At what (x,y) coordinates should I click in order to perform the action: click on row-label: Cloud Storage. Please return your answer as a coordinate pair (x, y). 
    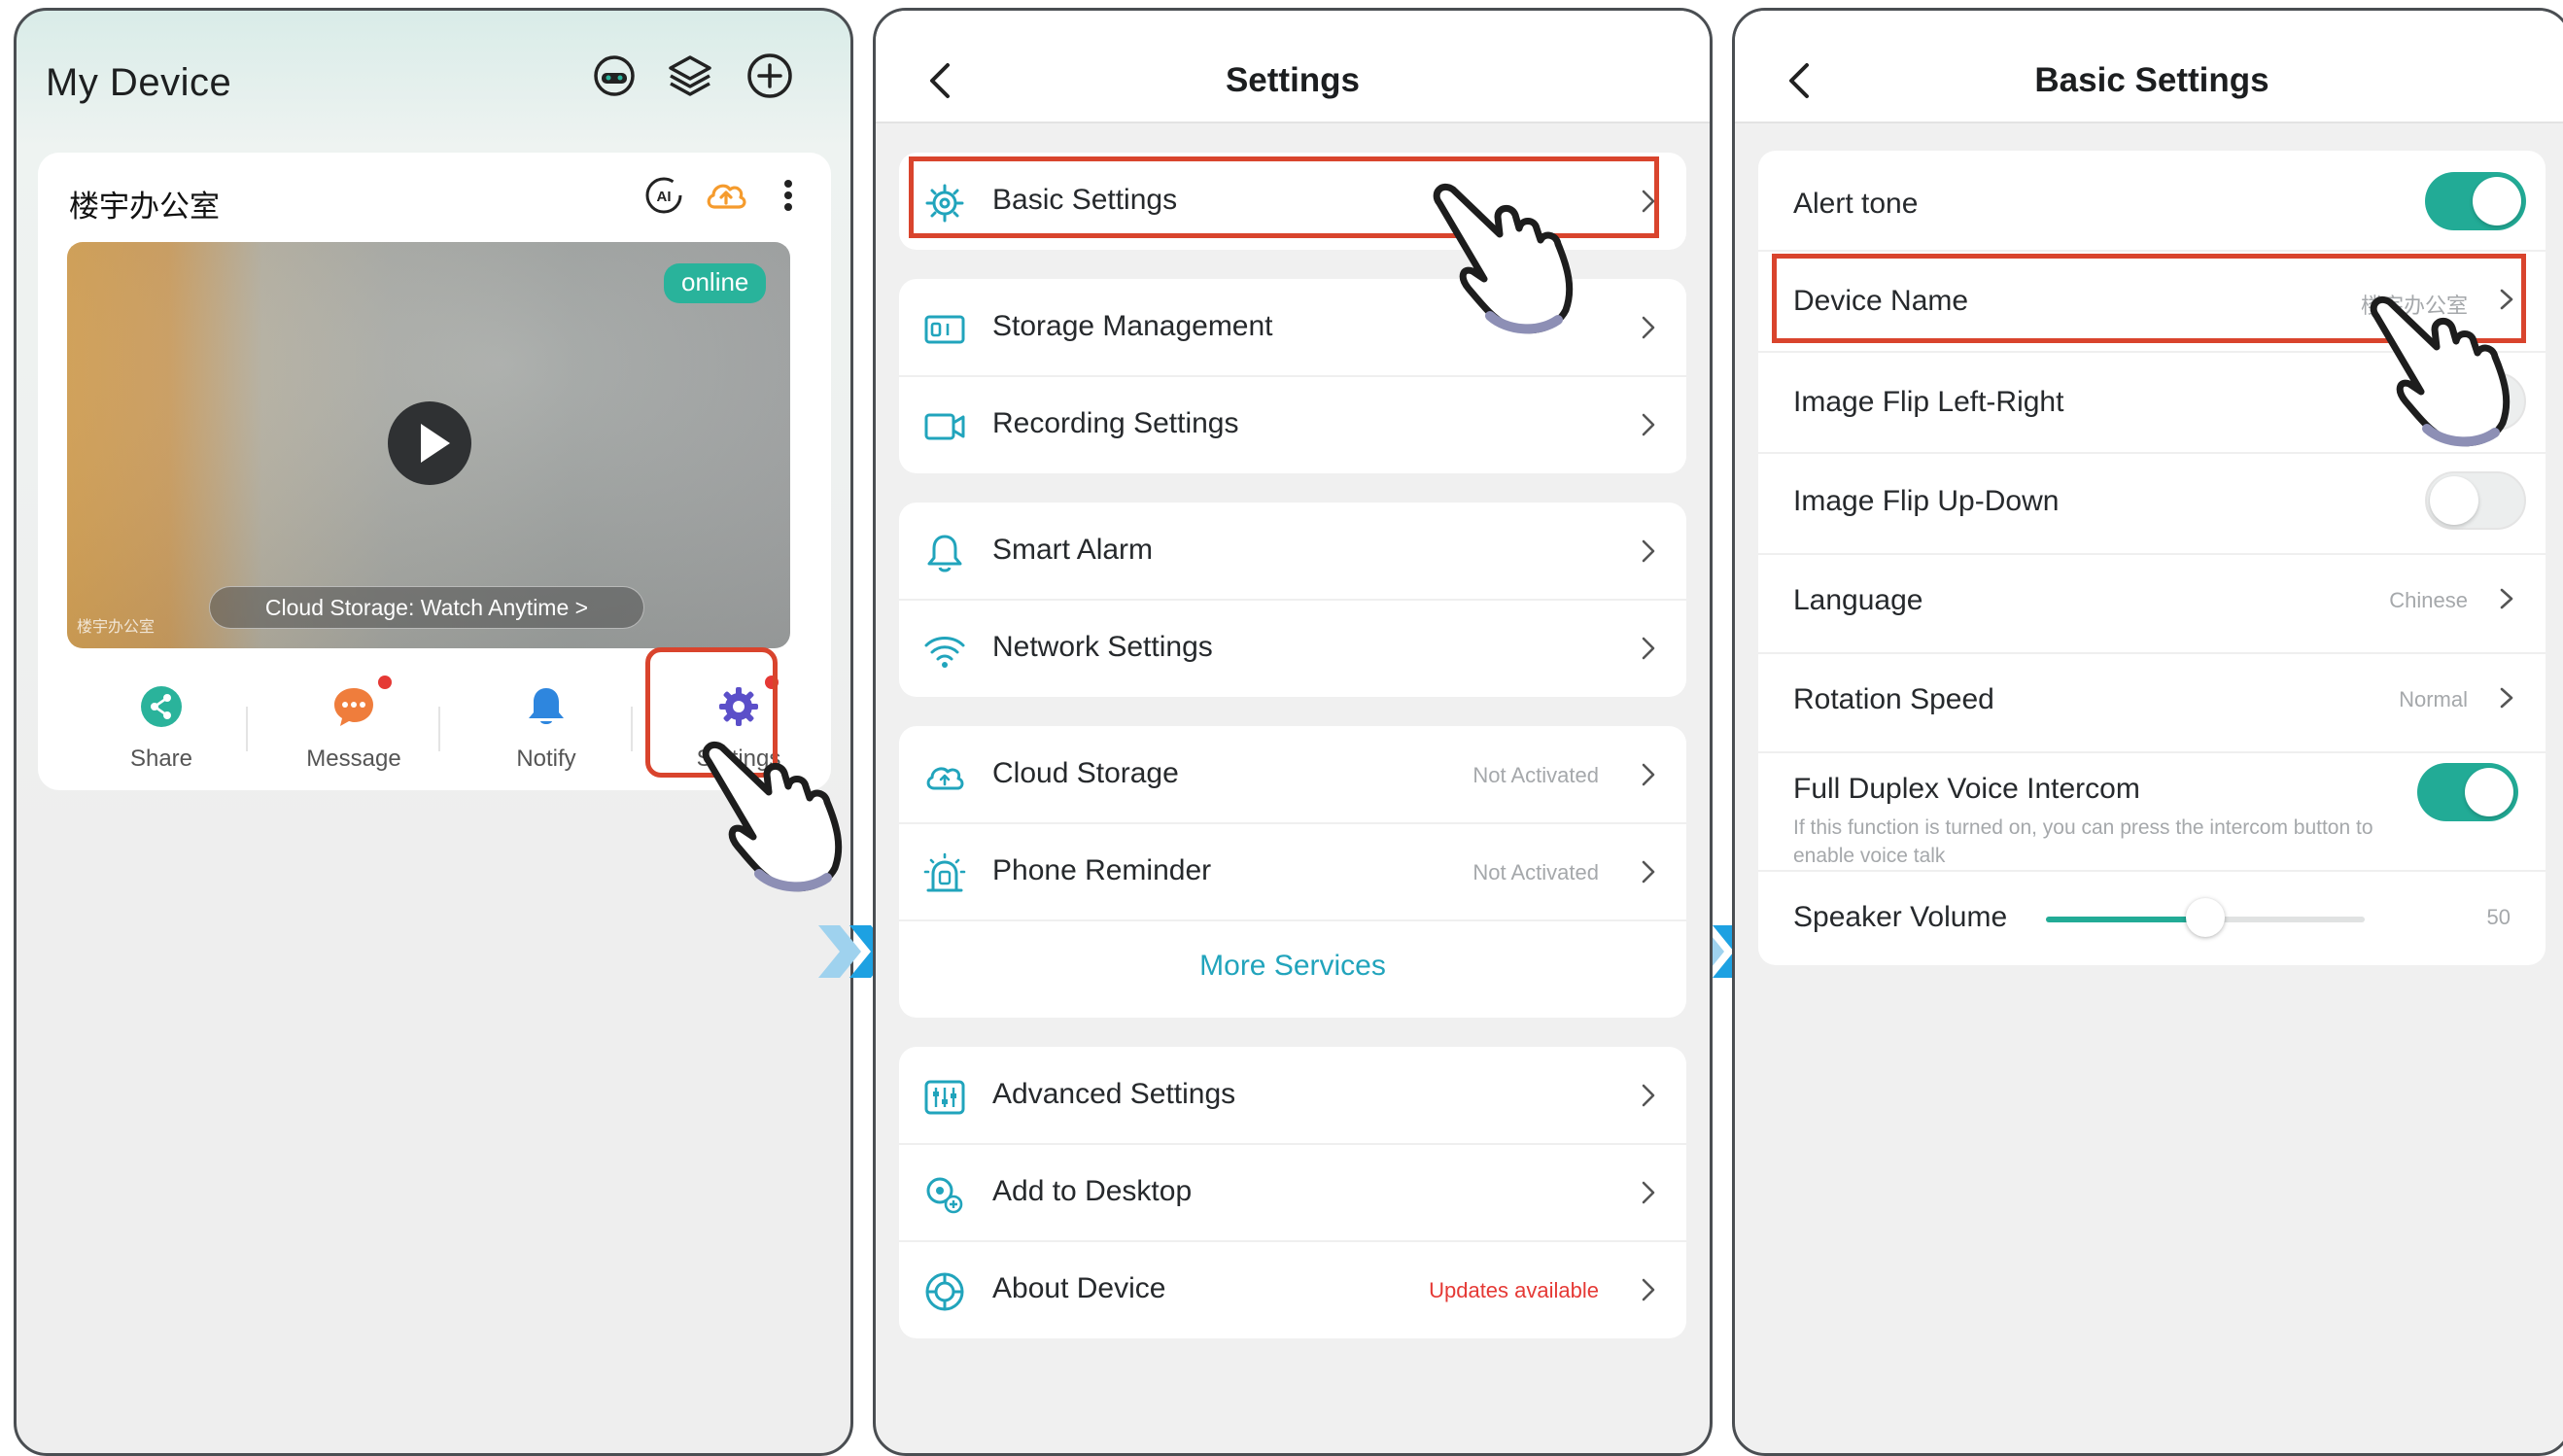
    Looking at the image, I should click on (1085, 773).